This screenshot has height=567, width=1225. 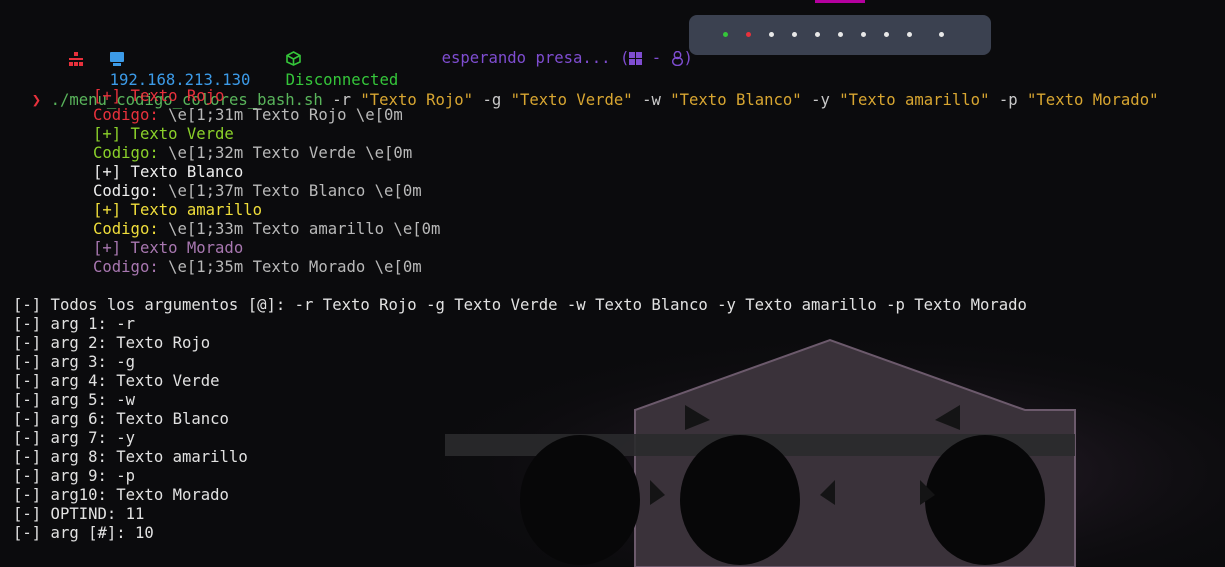 I want to click on code-line: Codigo: \e[1;33m Texto amarillo \e[0m, so click(x=266, y=229).